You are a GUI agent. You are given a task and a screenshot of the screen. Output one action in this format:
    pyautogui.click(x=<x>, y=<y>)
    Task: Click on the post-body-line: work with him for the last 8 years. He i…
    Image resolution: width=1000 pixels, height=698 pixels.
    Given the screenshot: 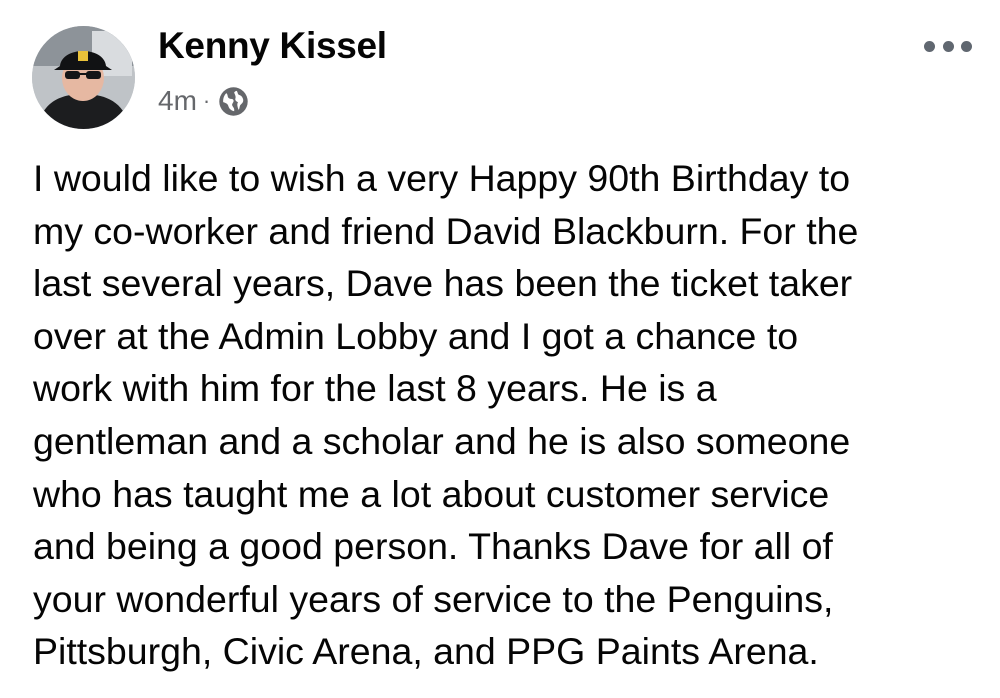 What is the action you would take?
    pyautogui.click(x=375, y=388)
    